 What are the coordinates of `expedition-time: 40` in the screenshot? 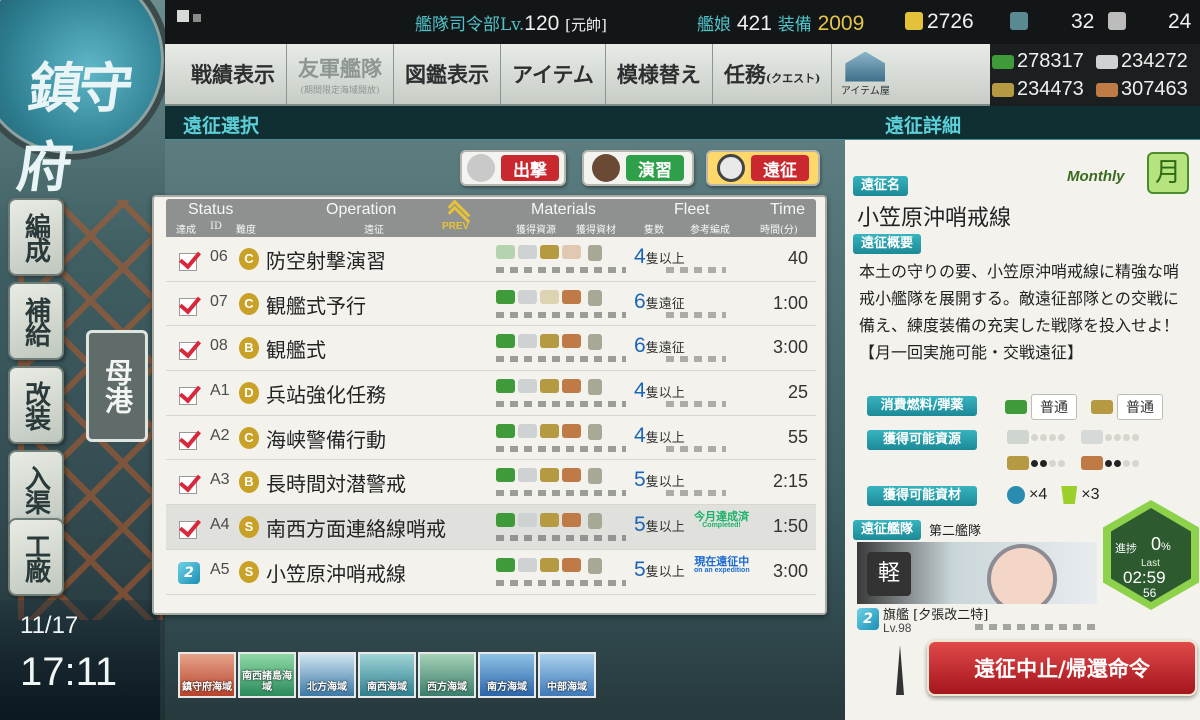 It's located at (797, 258).